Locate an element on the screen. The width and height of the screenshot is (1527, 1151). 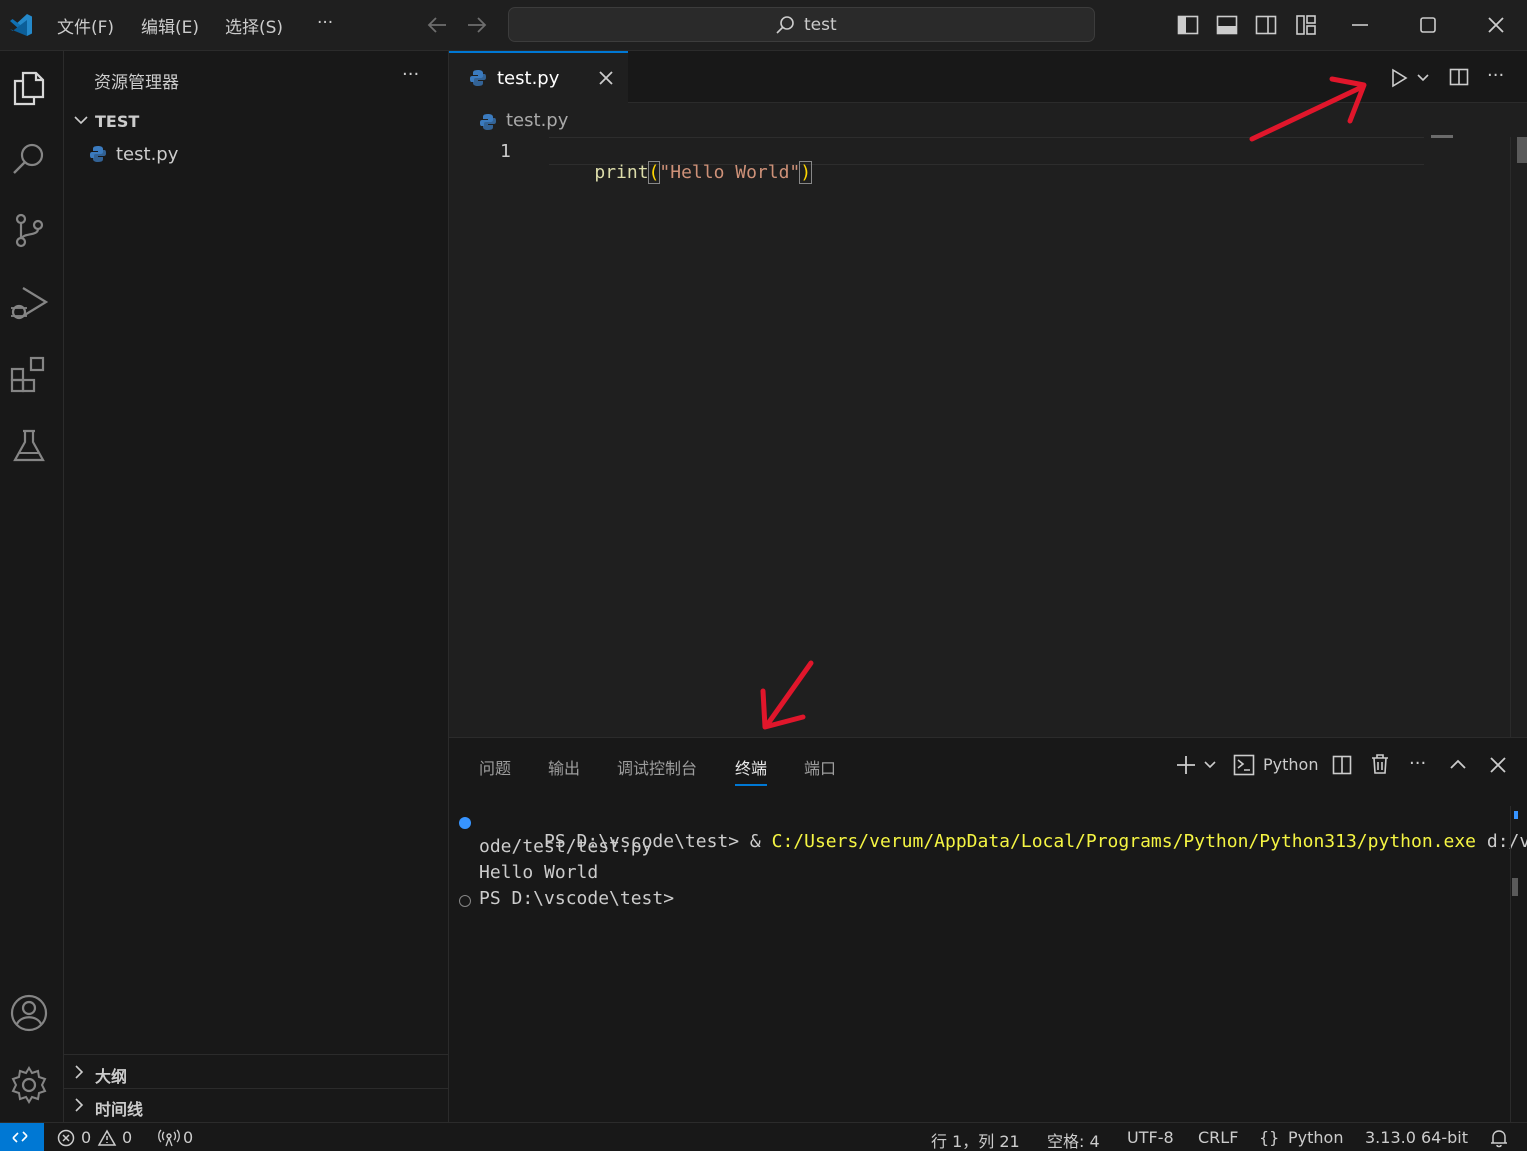
title-bar: 文件(F) 编辑(E) 选择(S) ··· test is located at coordinates (763, 25).